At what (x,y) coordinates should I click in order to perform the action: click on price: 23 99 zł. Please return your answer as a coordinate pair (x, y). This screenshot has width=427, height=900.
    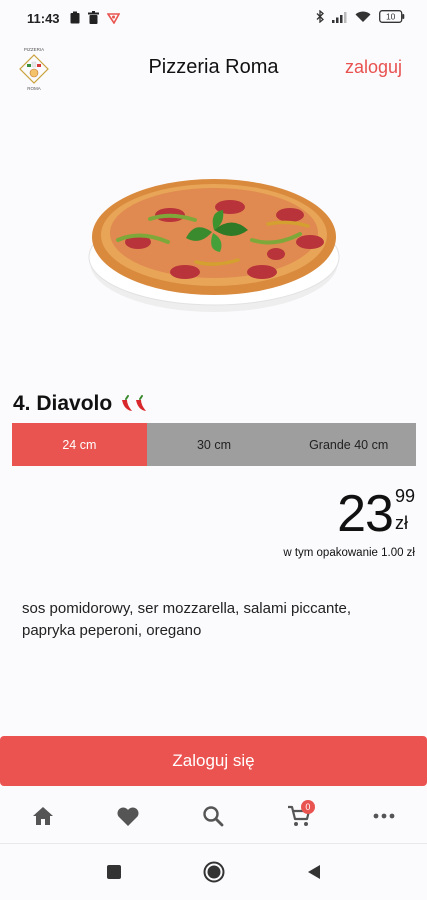
    Looking at the image, I should click on (376, 514).